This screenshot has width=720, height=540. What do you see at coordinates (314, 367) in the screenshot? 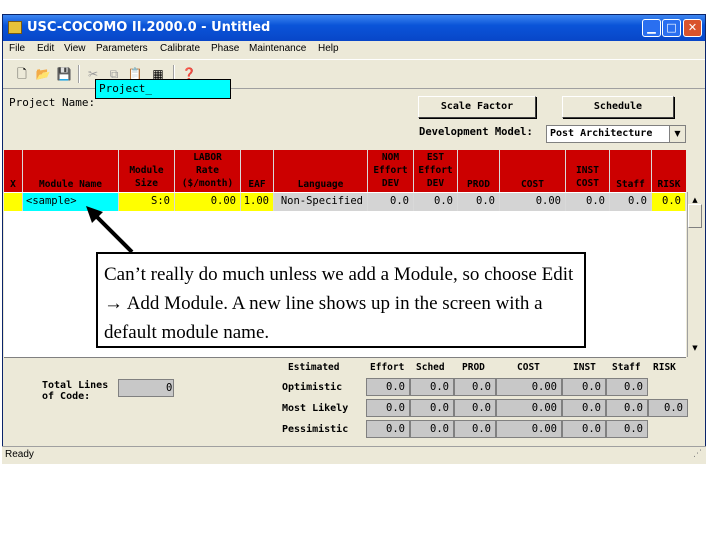
I see `estimates-header-estimated: Estimated` at bounding box center [314, 367].